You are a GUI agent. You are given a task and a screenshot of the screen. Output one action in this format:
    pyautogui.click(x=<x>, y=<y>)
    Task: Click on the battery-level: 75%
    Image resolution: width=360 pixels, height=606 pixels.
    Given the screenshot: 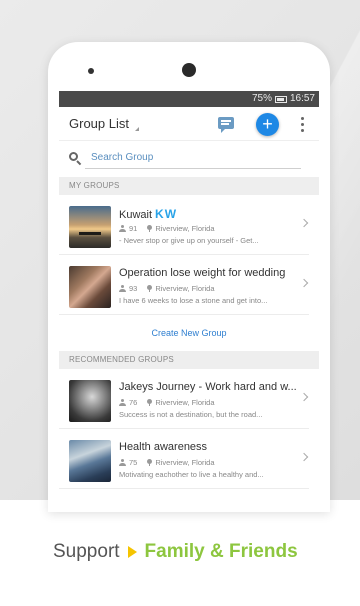 What is the action you would take?
    pyautogui.click(x=261, y=98)
    